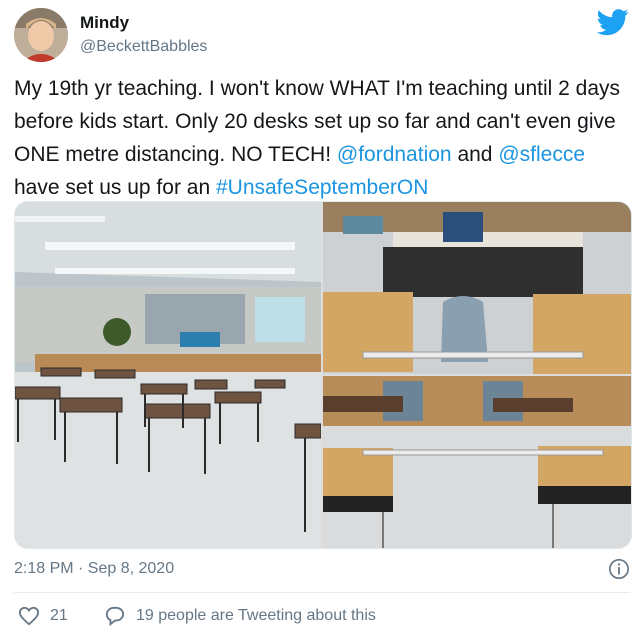 The image size is (640, 634). Describe the element at coordinates (477, 462) in the screenshot. I see `photo-desks-bottom` at that location.